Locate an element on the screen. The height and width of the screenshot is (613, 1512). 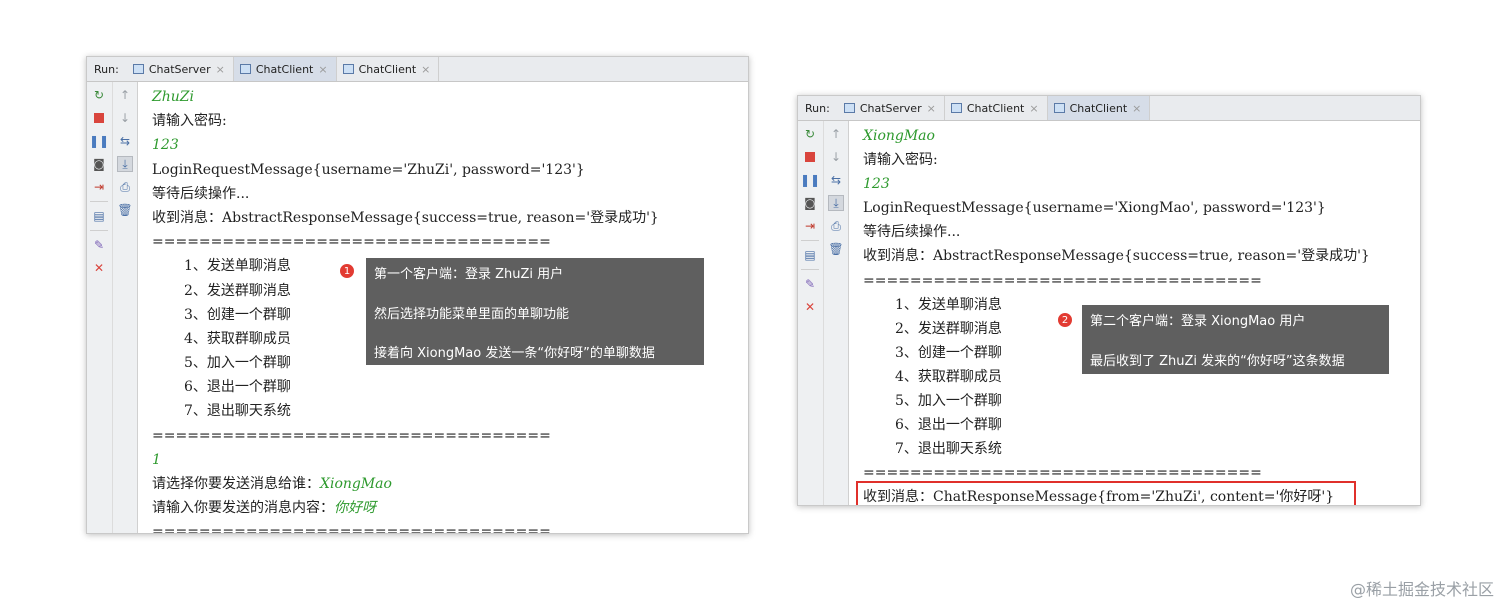
console-line: 请选择你要发送消息给谁：XiongMao is located at coordinates (450, 484).